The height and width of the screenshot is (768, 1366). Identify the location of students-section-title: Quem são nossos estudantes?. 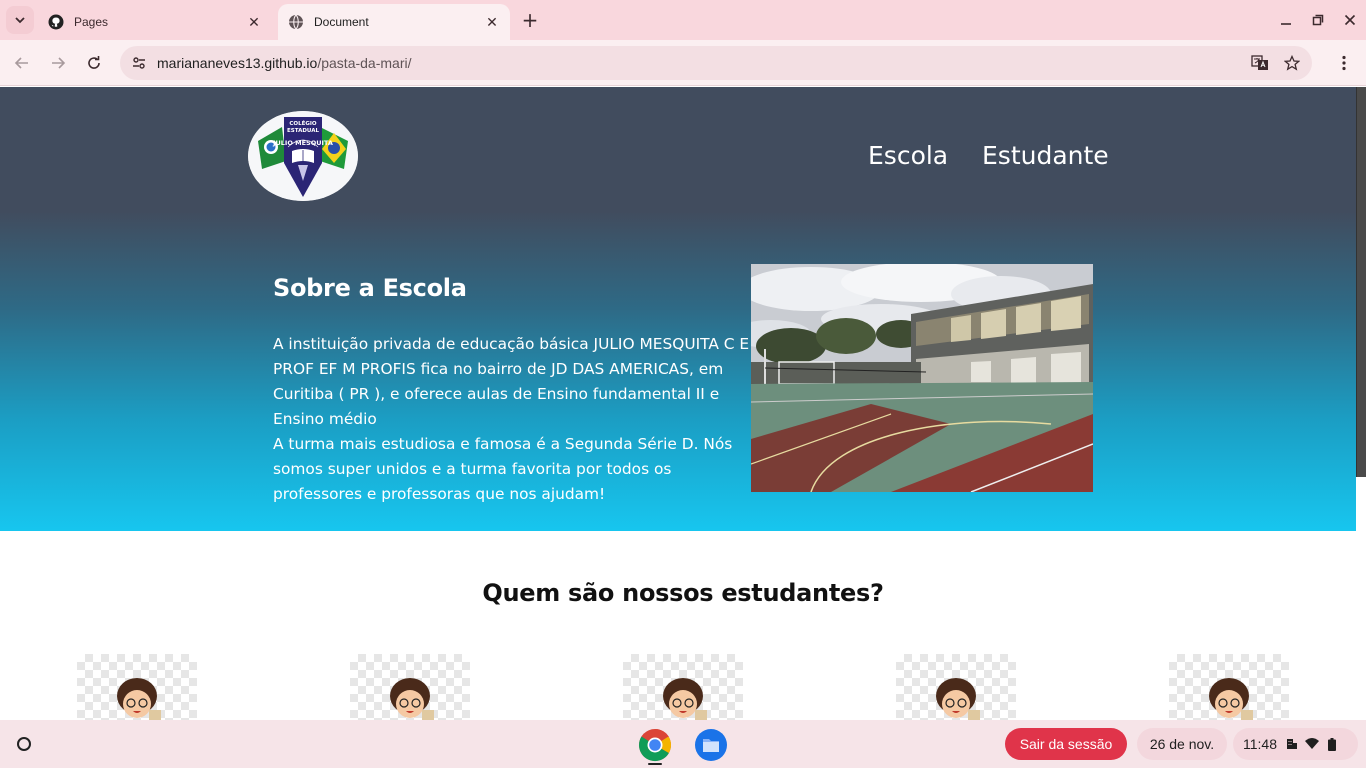
(683, 593).